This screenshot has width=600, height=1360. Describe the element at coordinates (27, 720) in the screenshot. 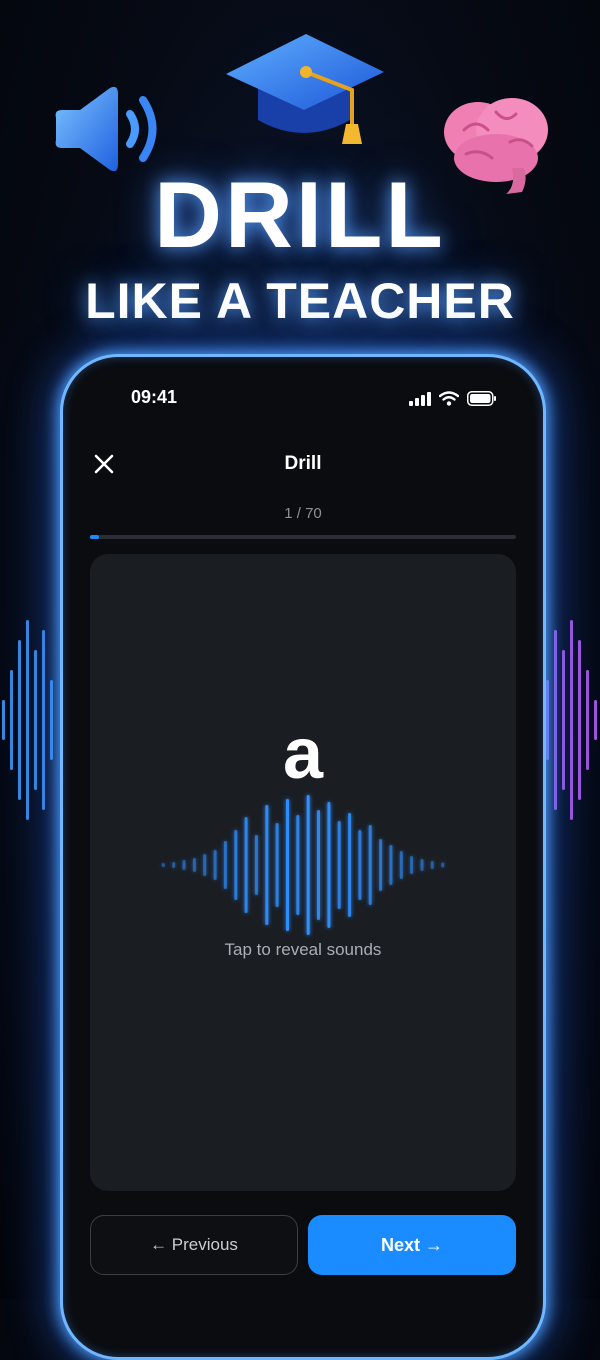

I see `side-sound-wave-left` at that location.